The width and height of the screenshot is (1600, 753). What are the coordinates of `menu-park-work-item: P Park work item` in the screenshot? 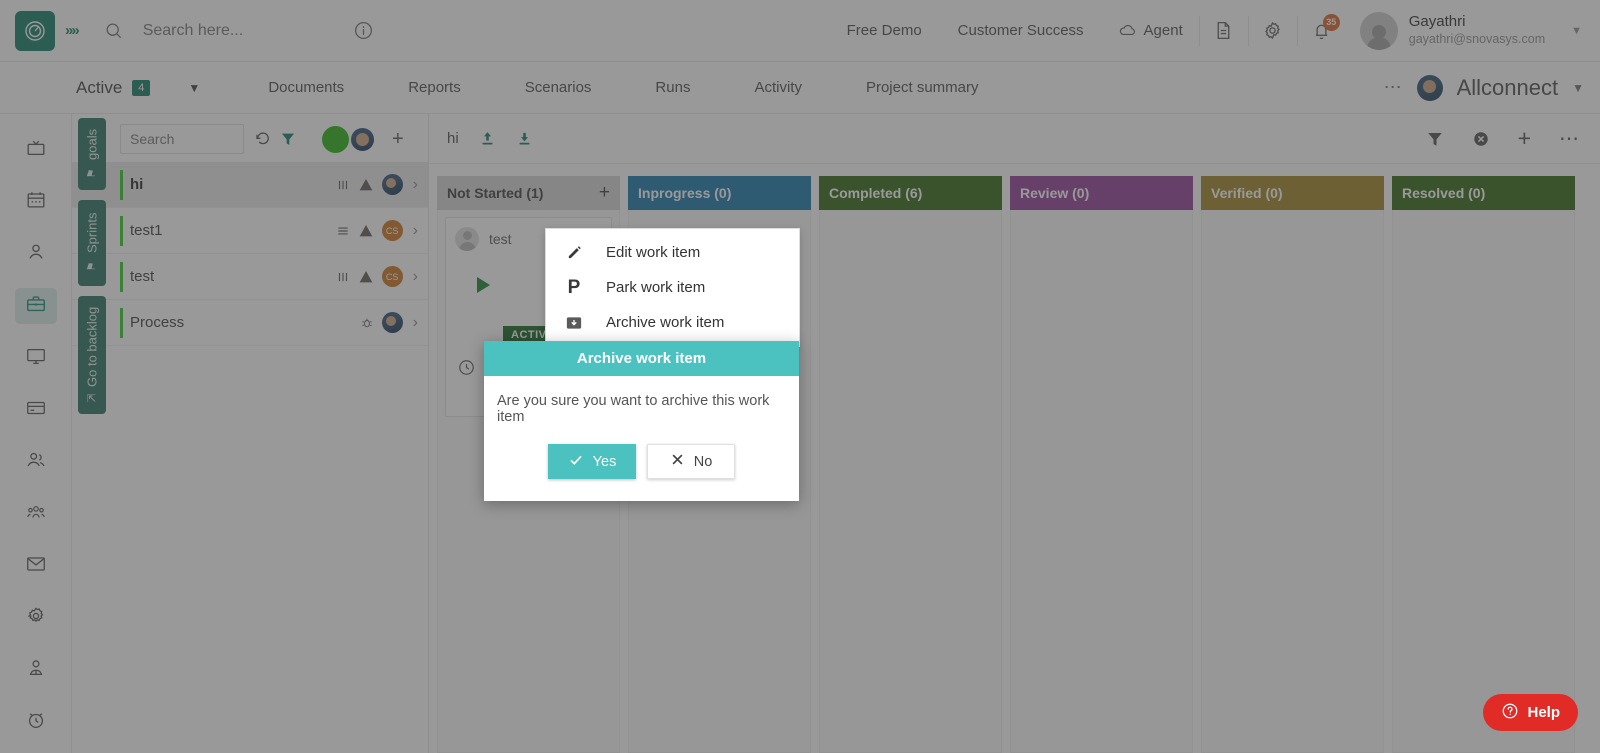 It's located at (672, 287).